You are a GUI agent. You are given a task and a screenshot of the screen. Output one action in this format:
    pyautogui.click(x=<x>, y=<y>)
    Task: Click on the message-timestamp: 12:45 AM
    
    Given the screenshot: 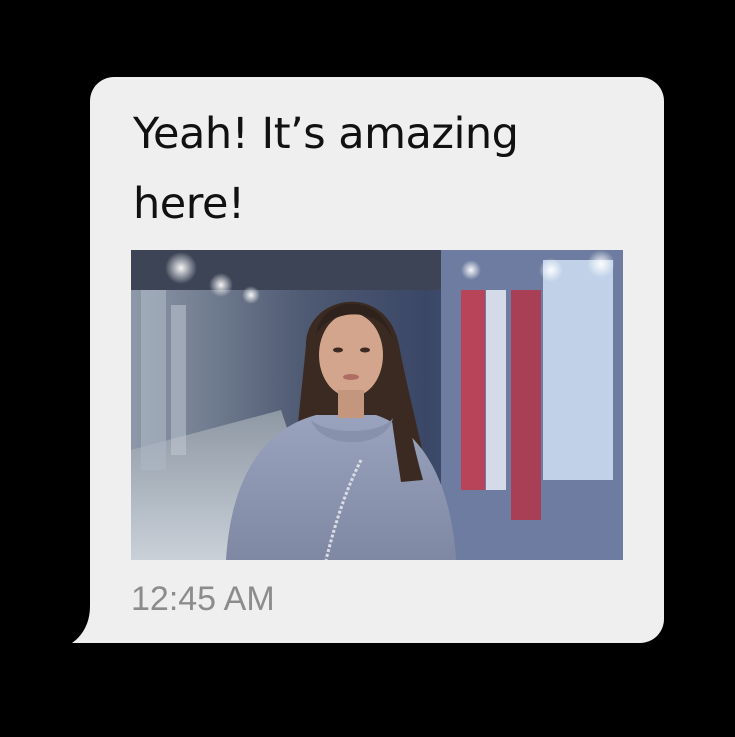 What is the action you would take?
    pyautogui.click(x=203, y=599)
    